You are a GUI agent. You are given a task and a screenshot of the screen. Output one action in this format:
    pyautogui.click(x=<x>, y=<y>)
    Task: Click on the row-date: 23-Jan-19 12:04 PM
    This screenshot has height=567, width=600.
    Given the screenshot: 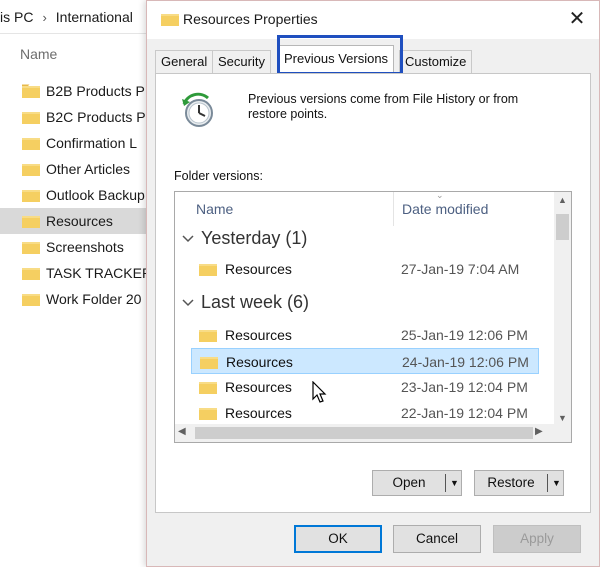 What is the action you would take?
    pyautogui.click(x=464, y=387)
    